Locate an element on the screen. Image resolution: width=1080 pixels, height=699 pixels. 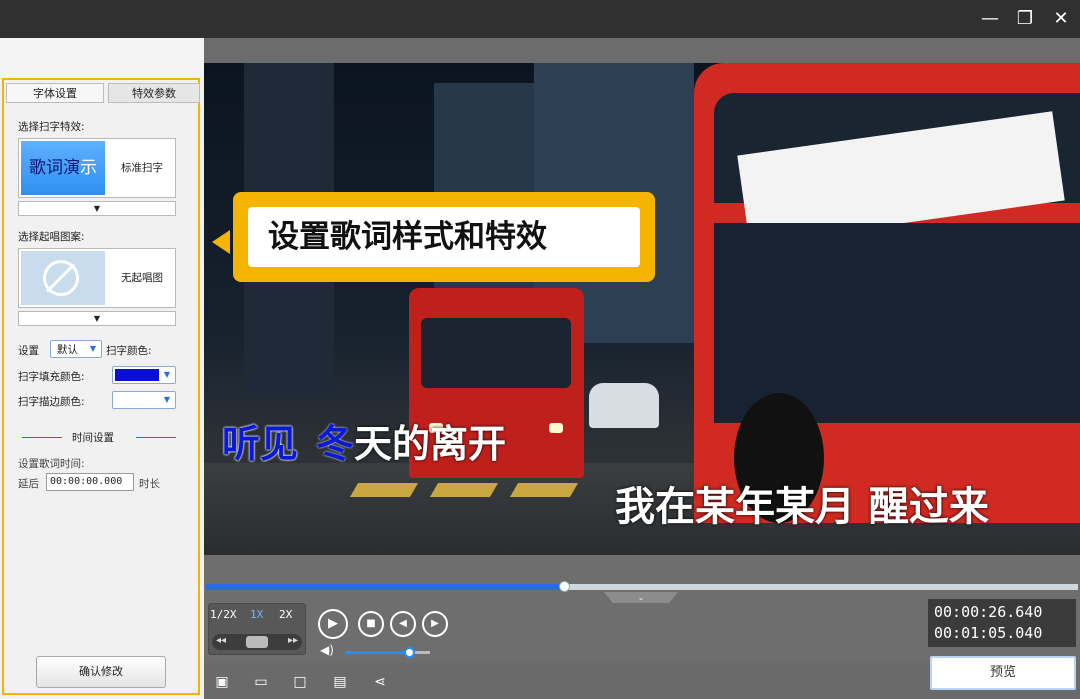
previous-button: ◀ is located at coordinates (403, 624).